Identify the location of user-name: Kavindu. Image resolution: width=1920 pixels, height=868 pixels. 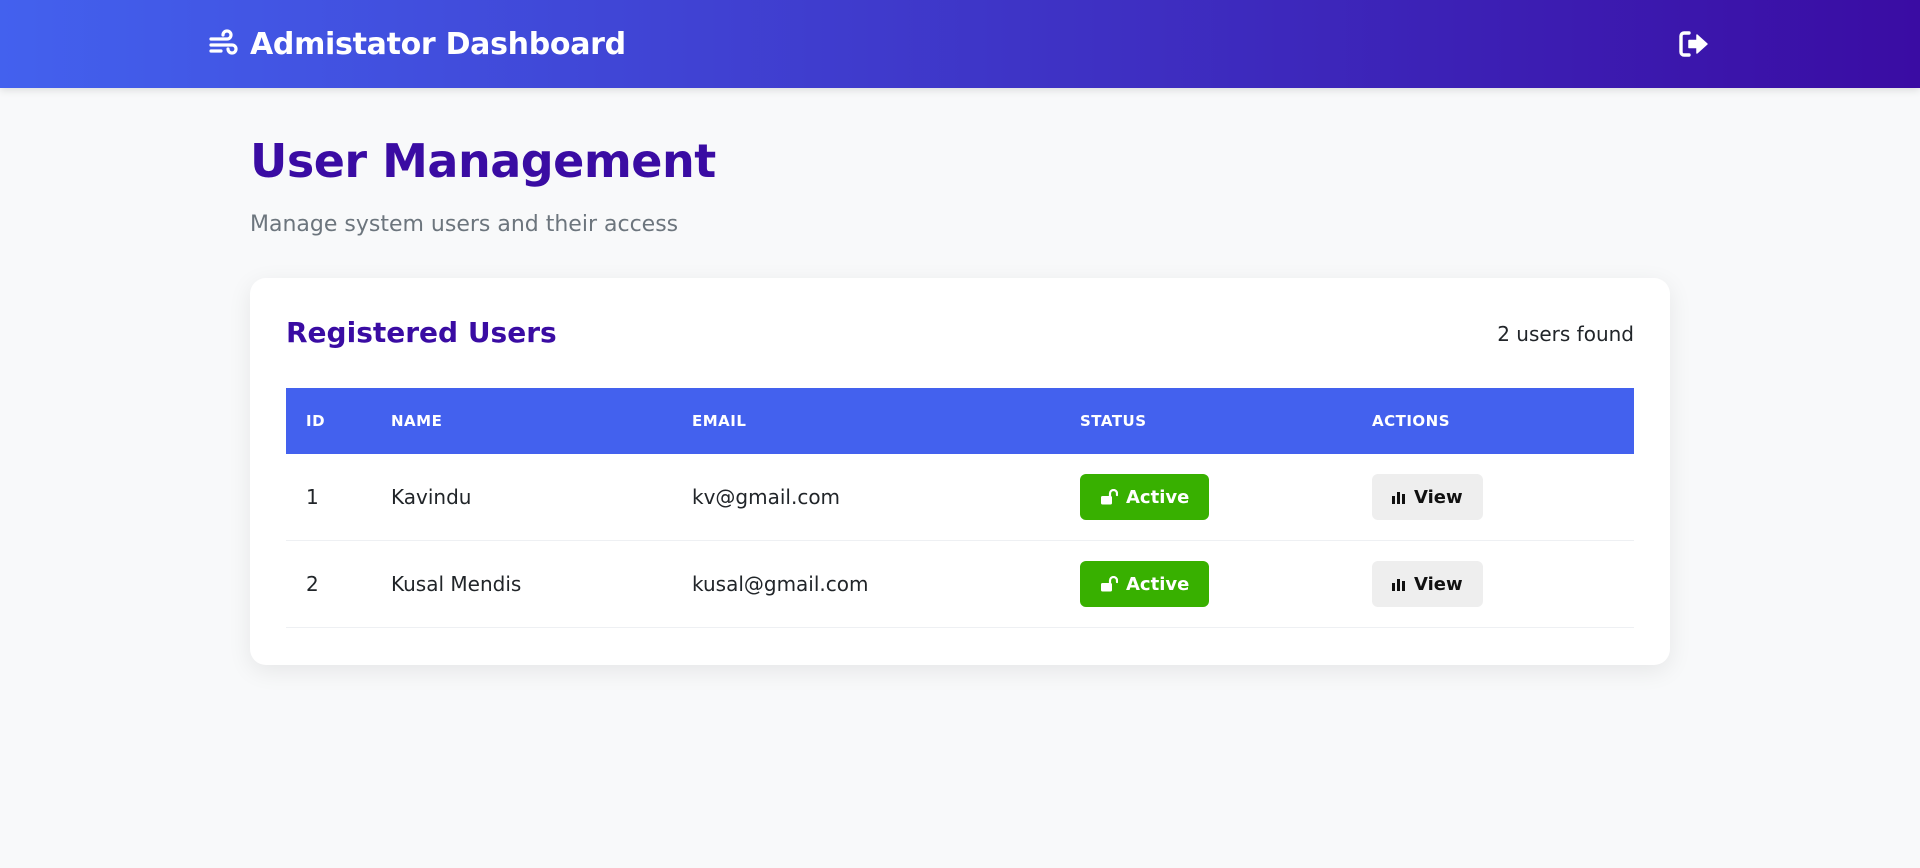
(431, 497).